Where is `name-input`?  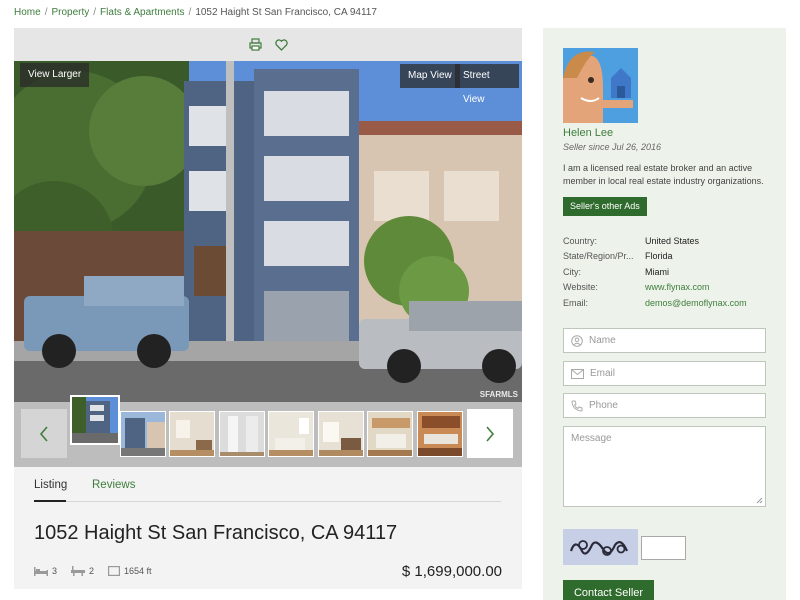 name-input is located at coordinates (669, 340).